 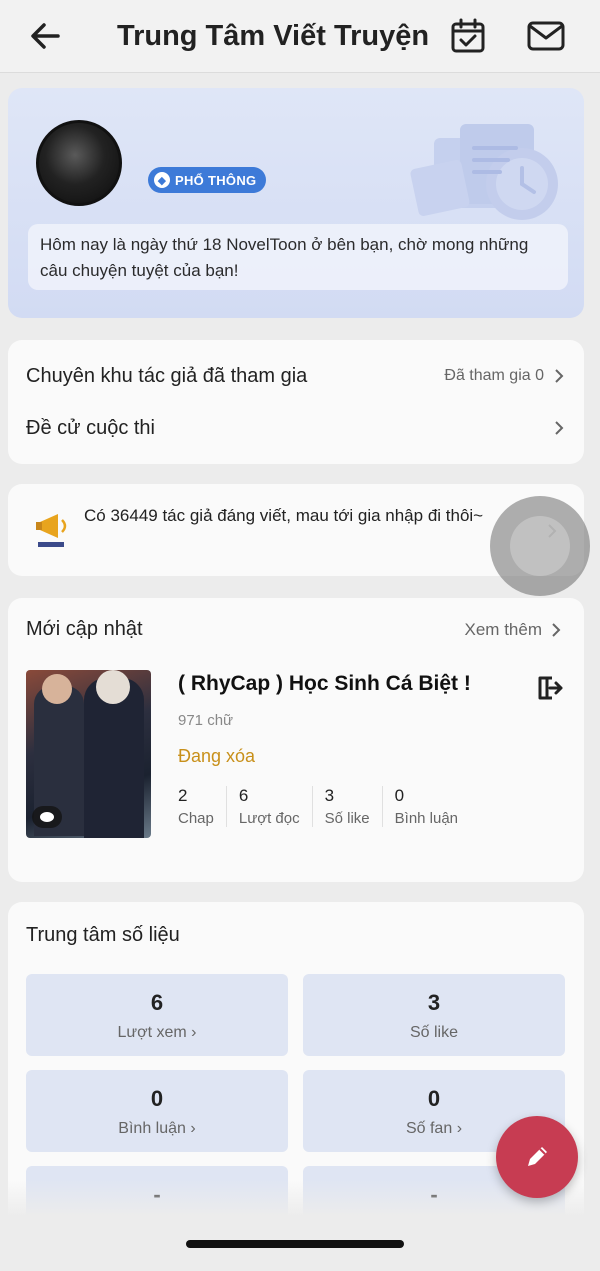 What do you see at coordinates (103, 935) in the screenshot?
I see `data-center-title: Trung tâm số liệu` at bounding box center [103, 935].